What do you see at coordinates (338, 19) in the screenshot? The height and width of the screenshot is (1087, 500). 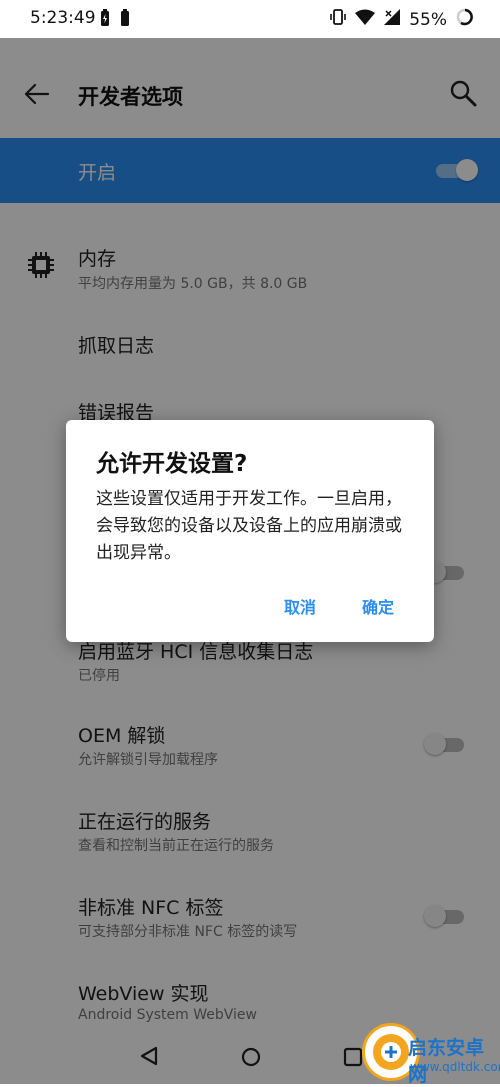 I see `vibrate-icon` at bounding box center [338, 19].